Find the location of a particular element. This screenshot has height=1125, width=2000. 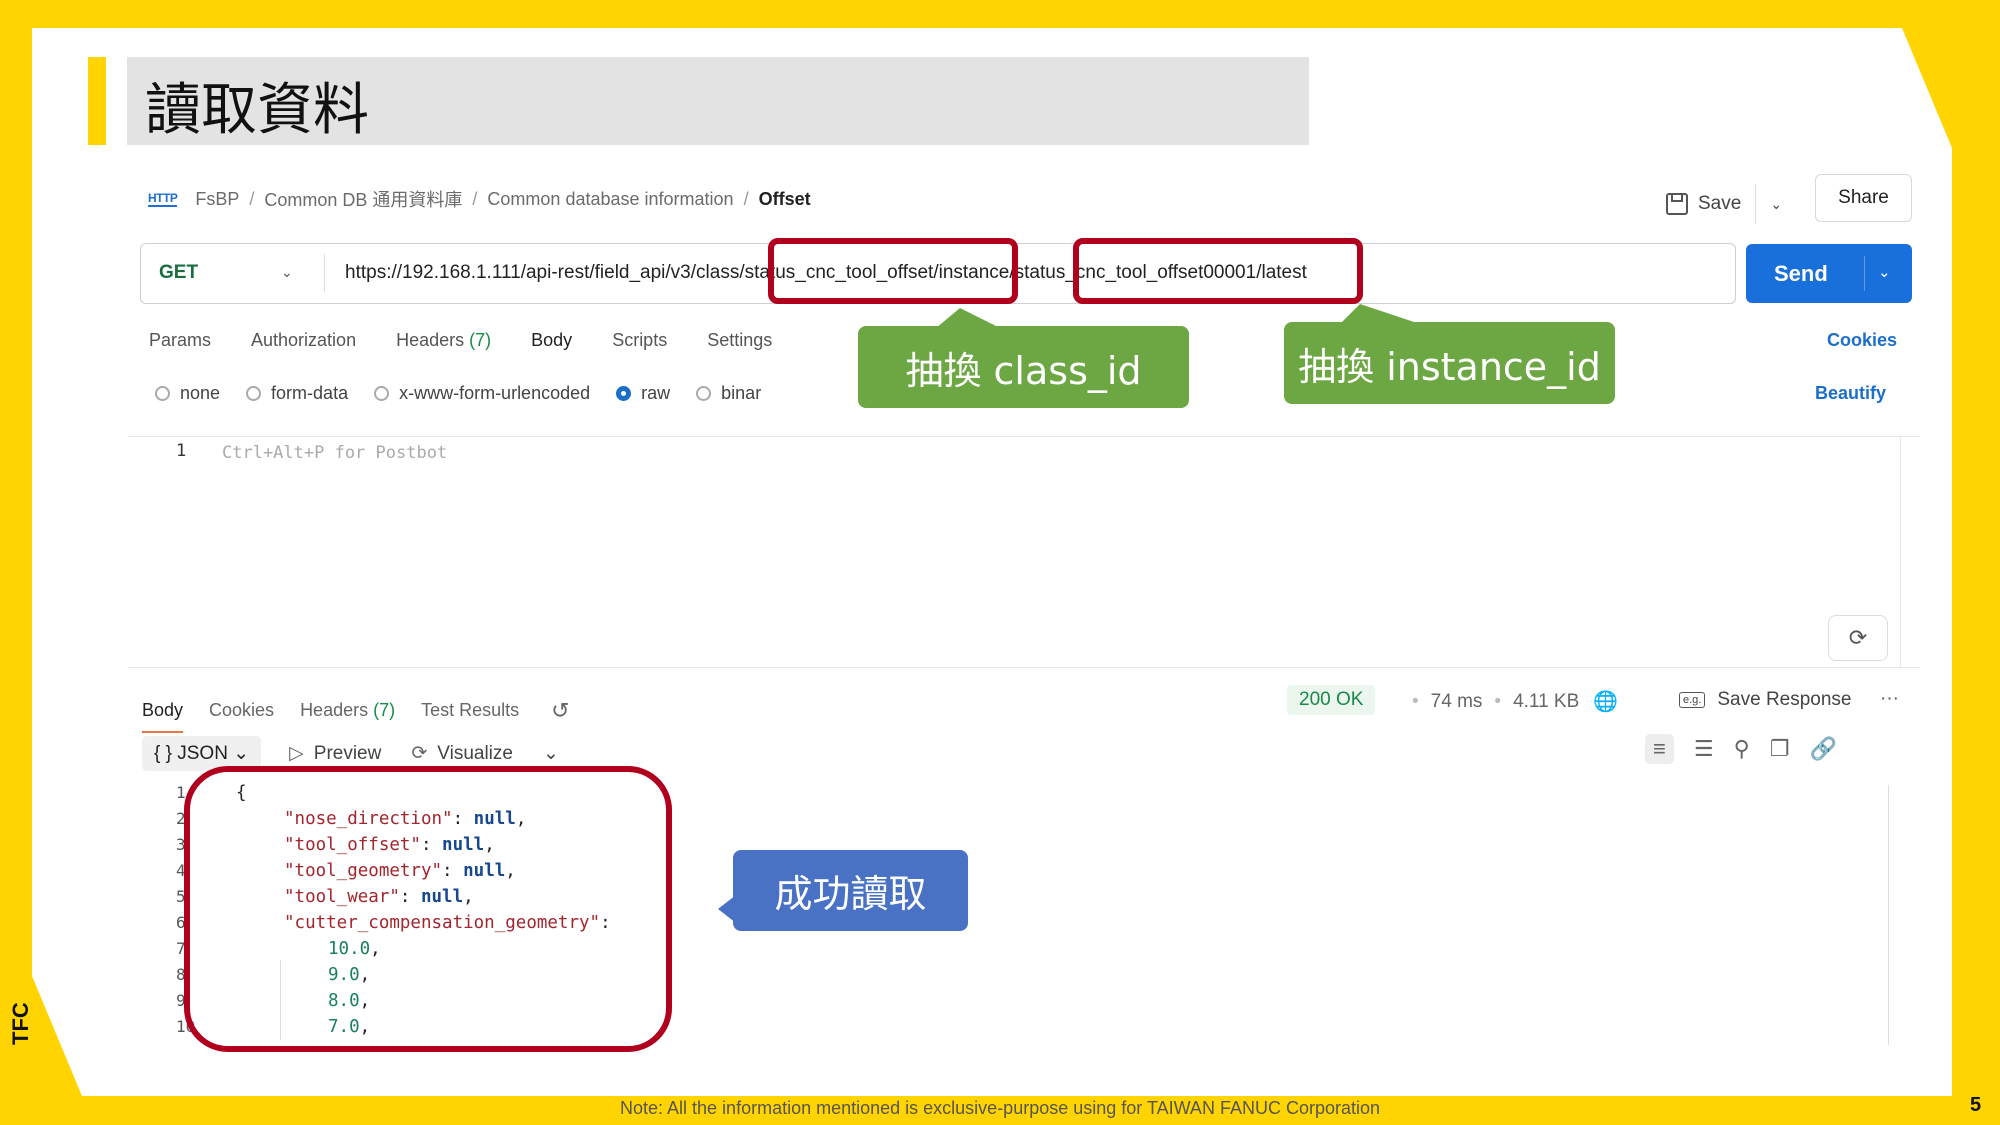

tab-body: Body is located at coordinates (551, 340).